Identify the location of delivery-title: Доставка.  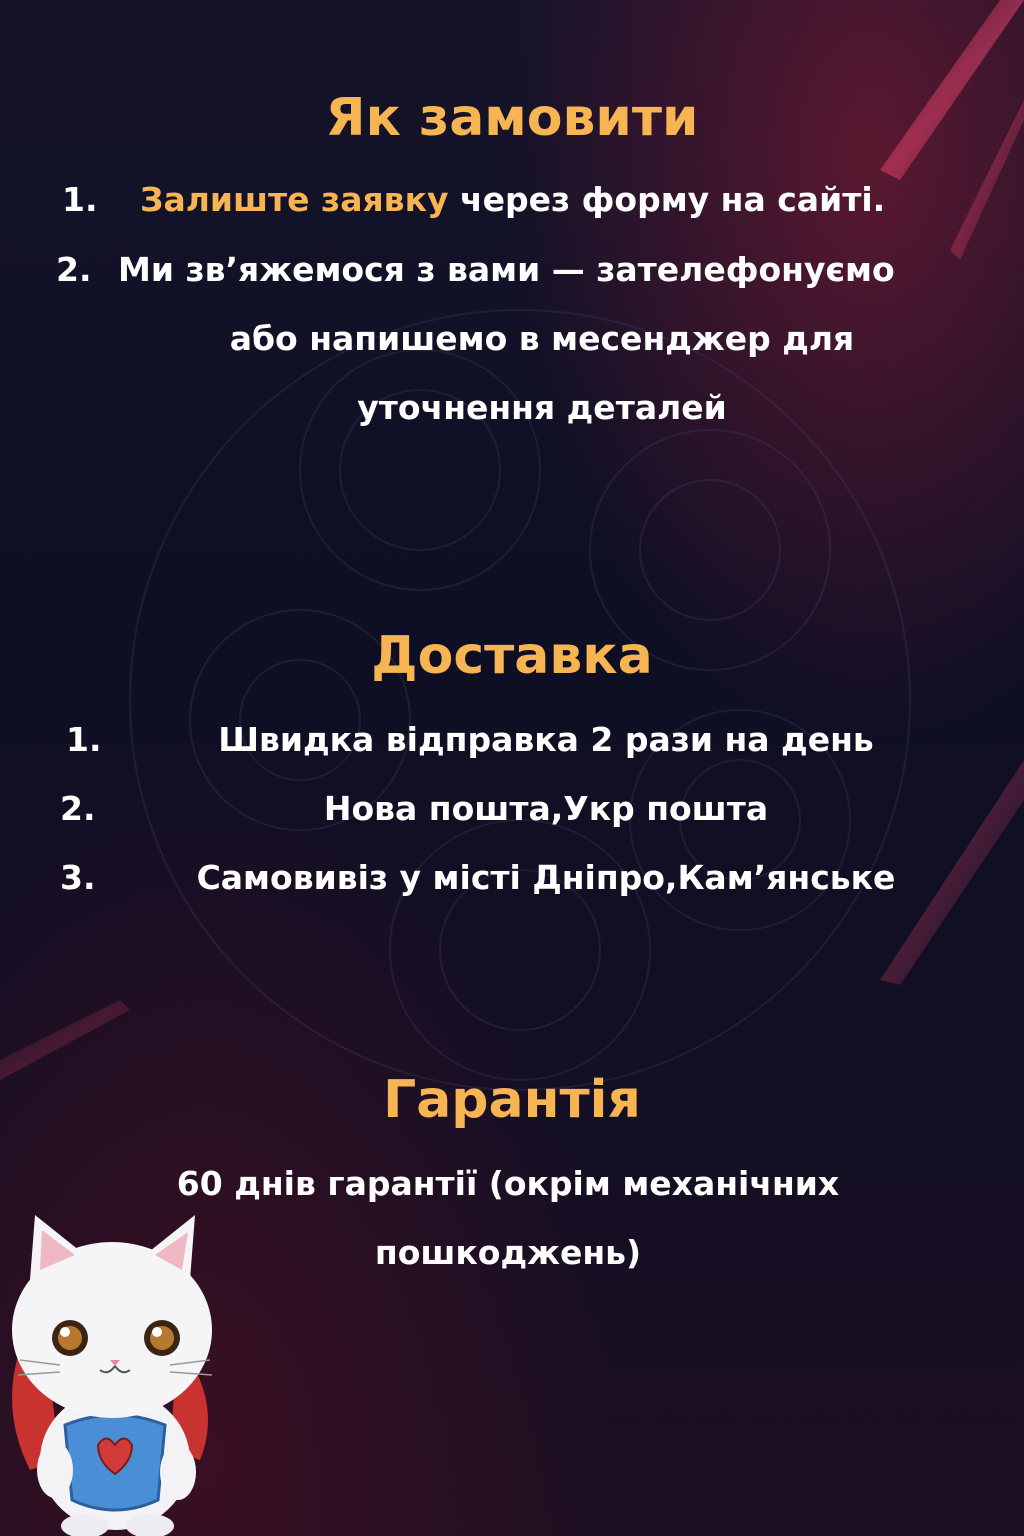
(512, 656).